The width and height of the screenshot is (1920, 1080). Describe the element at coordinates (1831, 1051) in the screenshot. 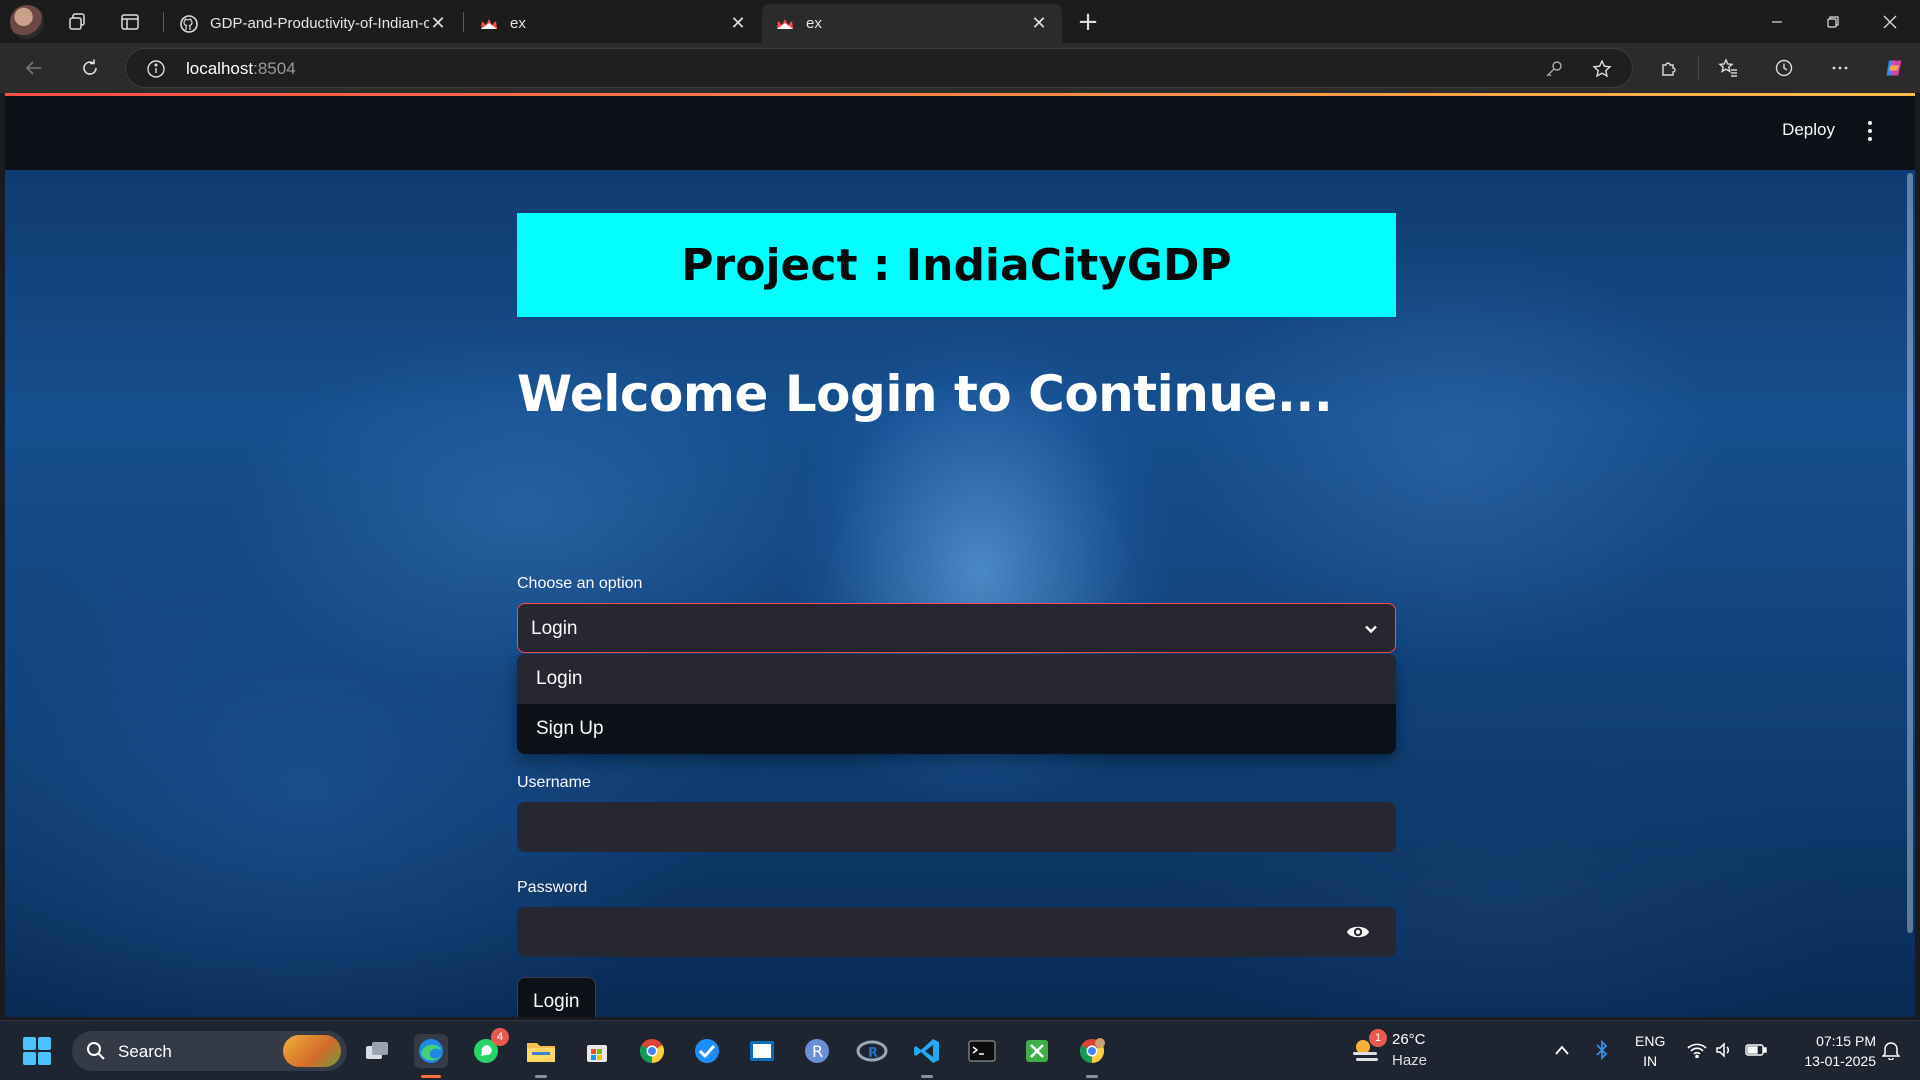

I see `system-clock: 07:15 PM 13-01-2025` at that location.